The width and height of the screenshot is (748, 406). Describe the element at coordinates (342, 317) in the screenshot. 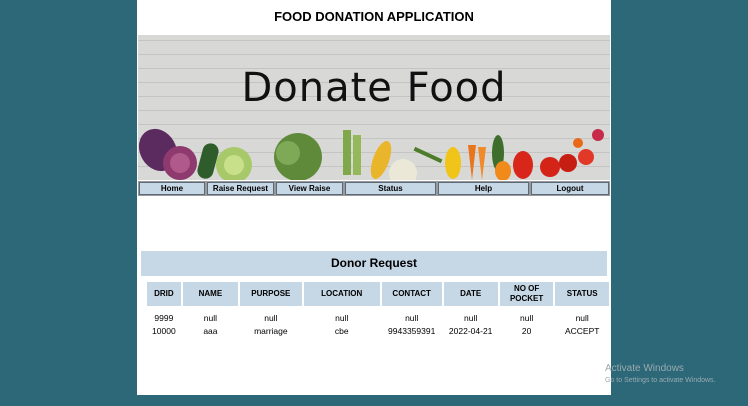

I see `cell-location: null` at that location.